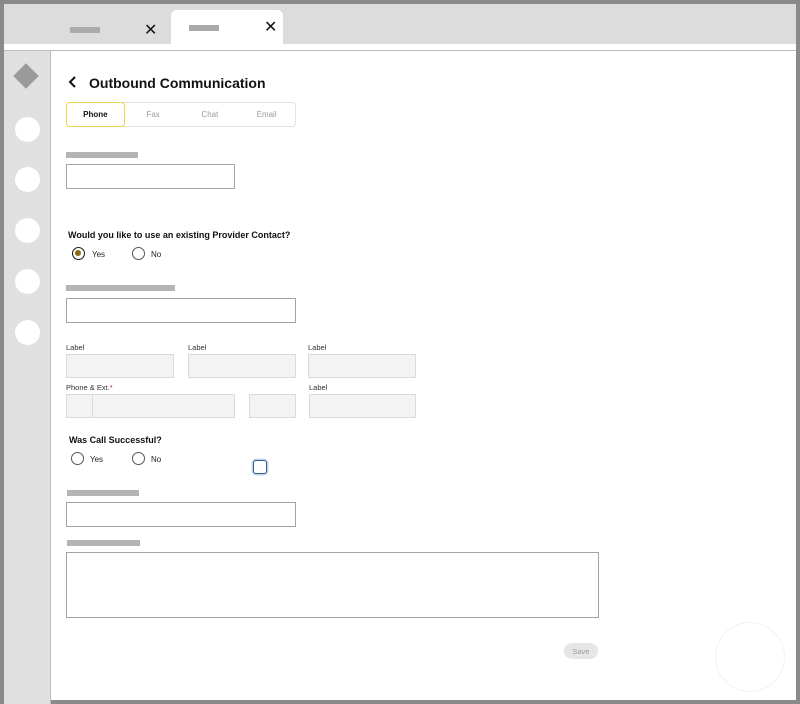 The image size is (800, 704). What do you see at coordinates (138, 253) in the screenshot?
I see `existing-contact-no-radio` at bounding box center [138, 253].